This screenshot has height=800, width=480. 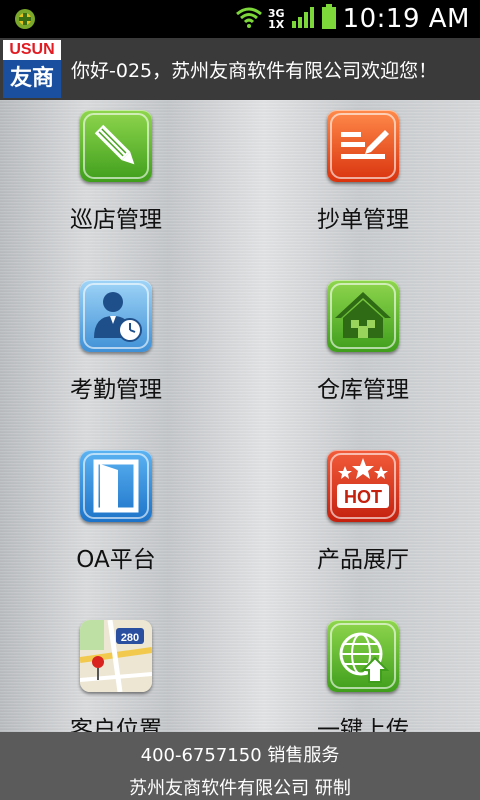 I want to click on app-header: USUN 友商 你好-025，苏州友商软件有限公司欢迎您！, so click(x=240, y=69).